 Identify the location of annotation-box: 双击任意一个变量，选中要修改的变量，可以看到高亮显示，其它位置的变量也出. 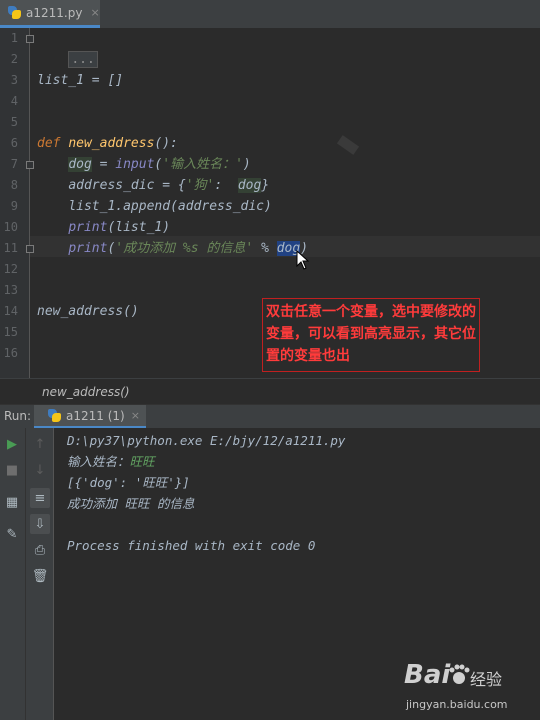
(371, 335).